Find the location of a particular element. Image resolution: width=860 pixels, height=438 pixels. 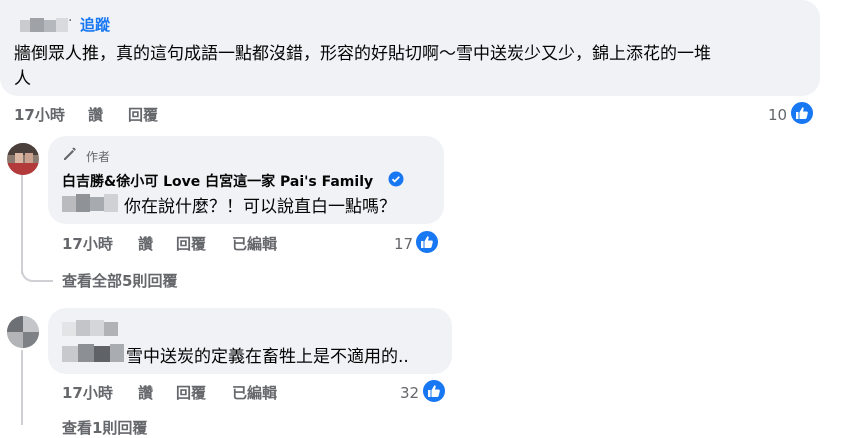

reaction-count: 10 is located at coordinates (777, 115).